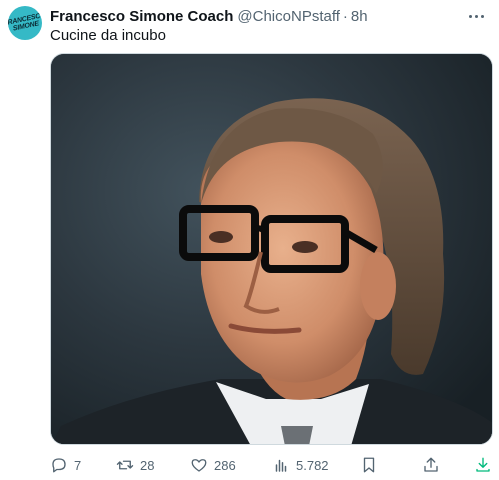 The height and width of the screenshot is (480, 499). I want to click on tweet-actions: 7 28 286 5.782, so click(271, 465).